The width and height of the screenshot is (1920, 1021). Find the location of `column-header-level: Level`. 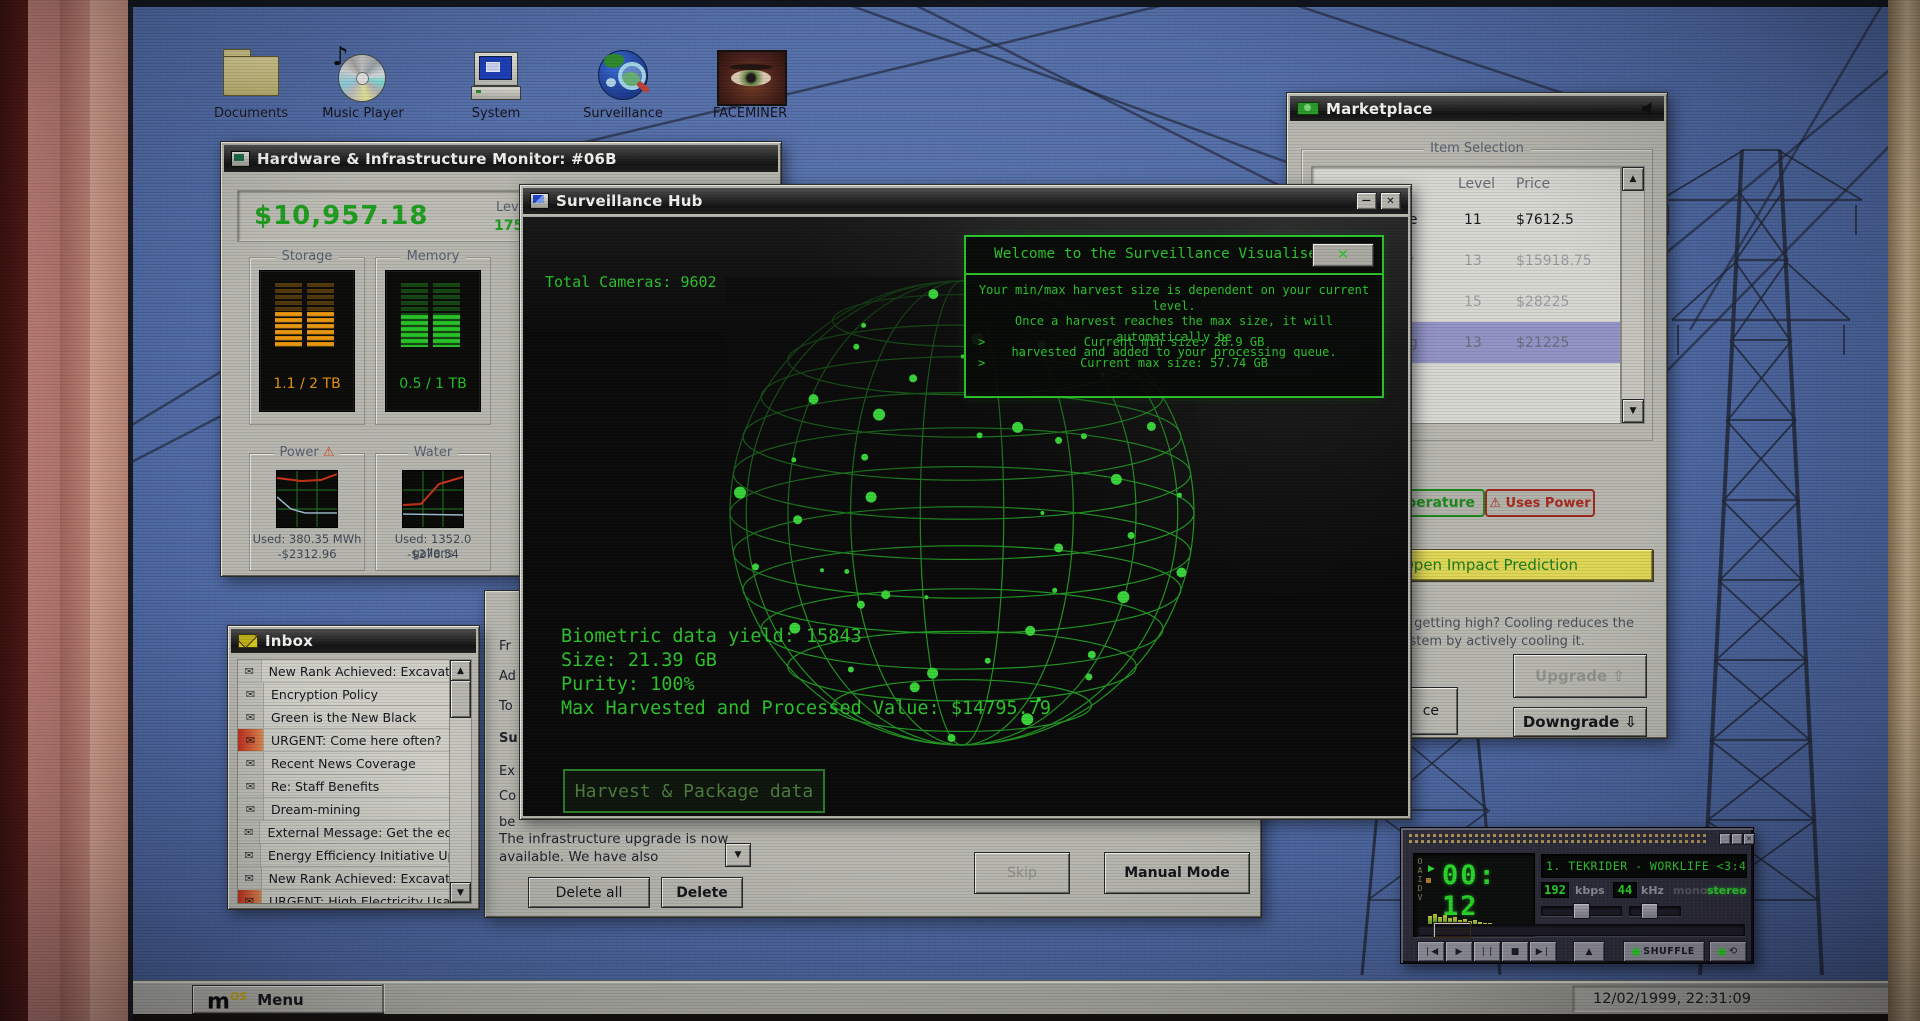

column-header-level: Level is located at coordinates (1476, 184).